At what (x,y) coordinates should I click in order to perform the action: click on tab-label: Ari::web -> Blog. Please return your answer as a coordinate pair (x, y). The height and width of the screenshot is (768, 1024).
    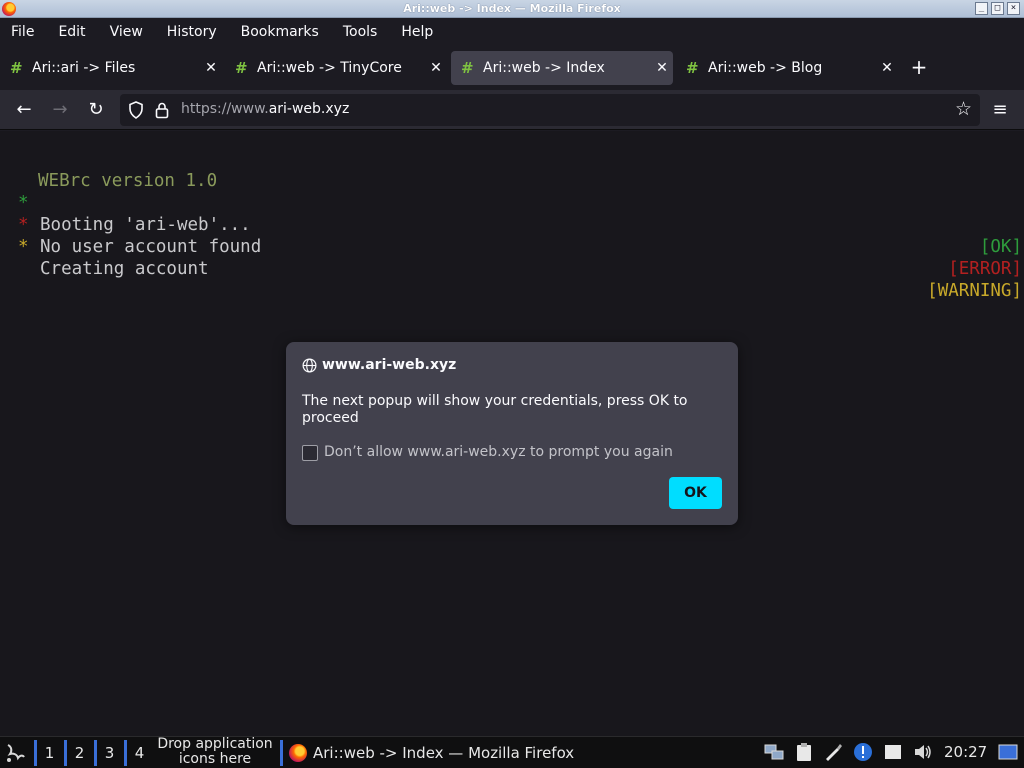
    Looking at the image, I should click on (765, 68).